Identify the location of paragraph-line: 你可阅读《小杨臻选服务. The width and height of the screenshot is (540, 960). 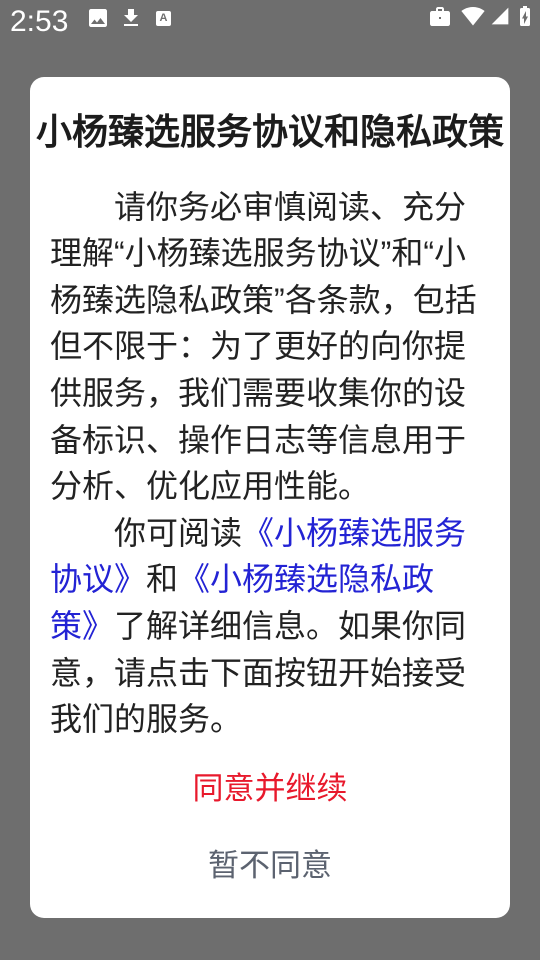
(270, 533).